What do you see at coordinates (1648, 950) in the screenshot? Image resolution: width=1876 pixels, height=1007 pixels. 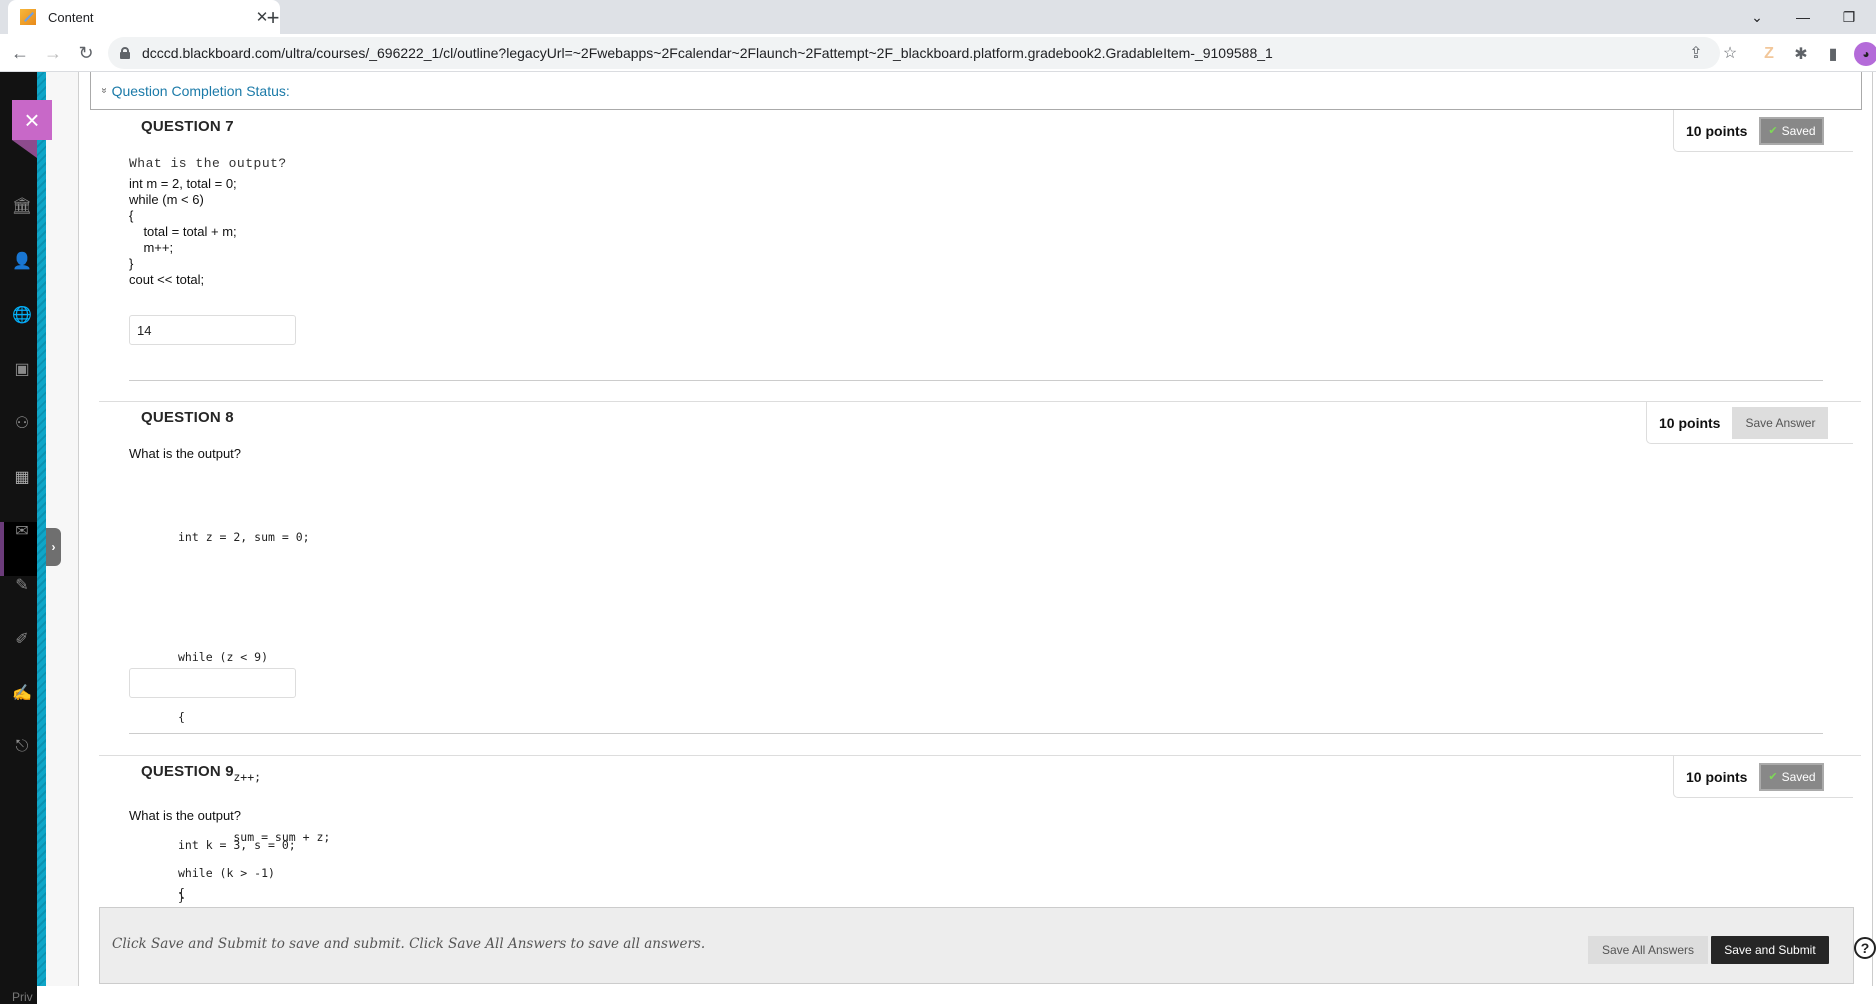 I see `save-all-answers-button: Save All Answers` at bounding box center [1648, 950].